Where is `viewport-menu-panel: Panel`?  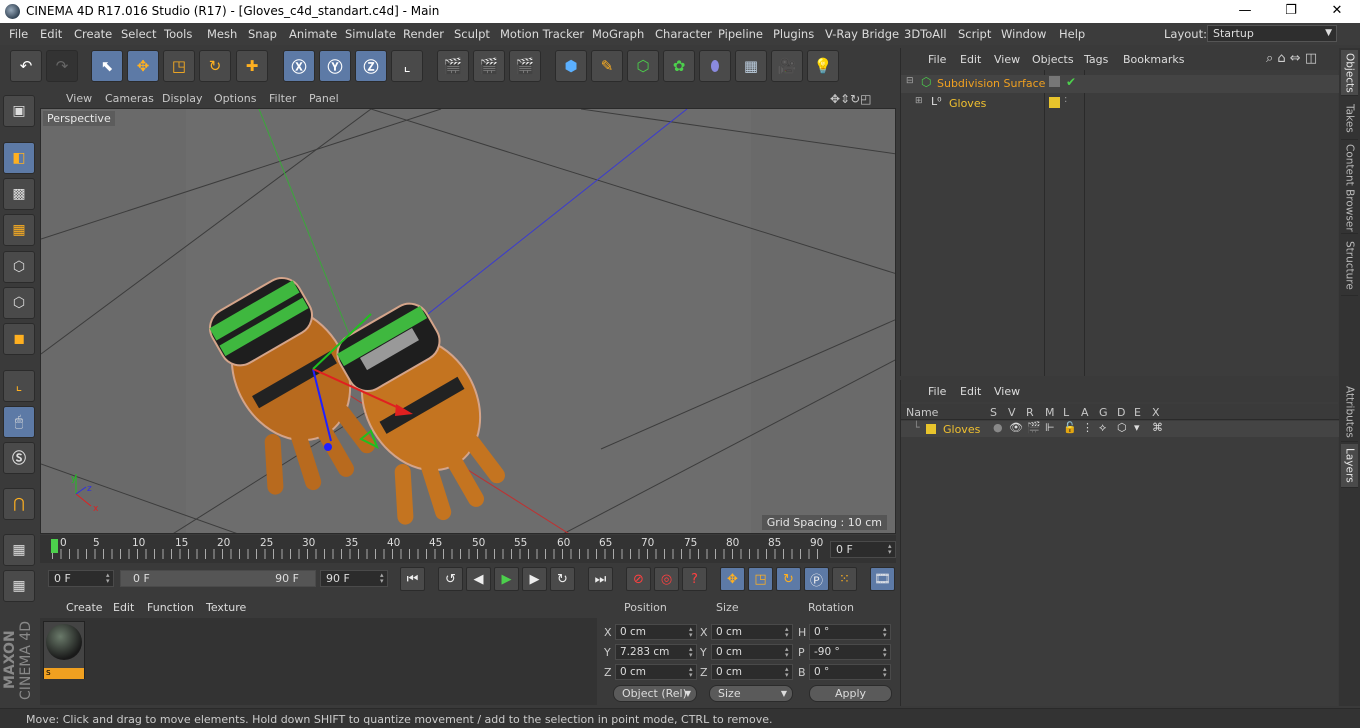
viewport-menu-panel: Panel is located at coordinates (324, 98).